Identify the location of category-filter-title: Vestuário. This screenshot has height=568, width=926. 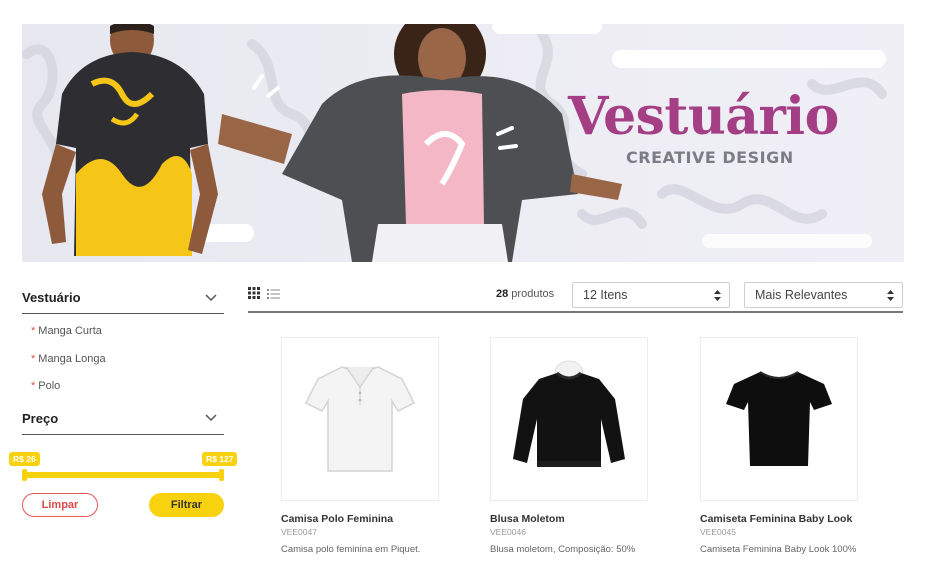
(51, 297).